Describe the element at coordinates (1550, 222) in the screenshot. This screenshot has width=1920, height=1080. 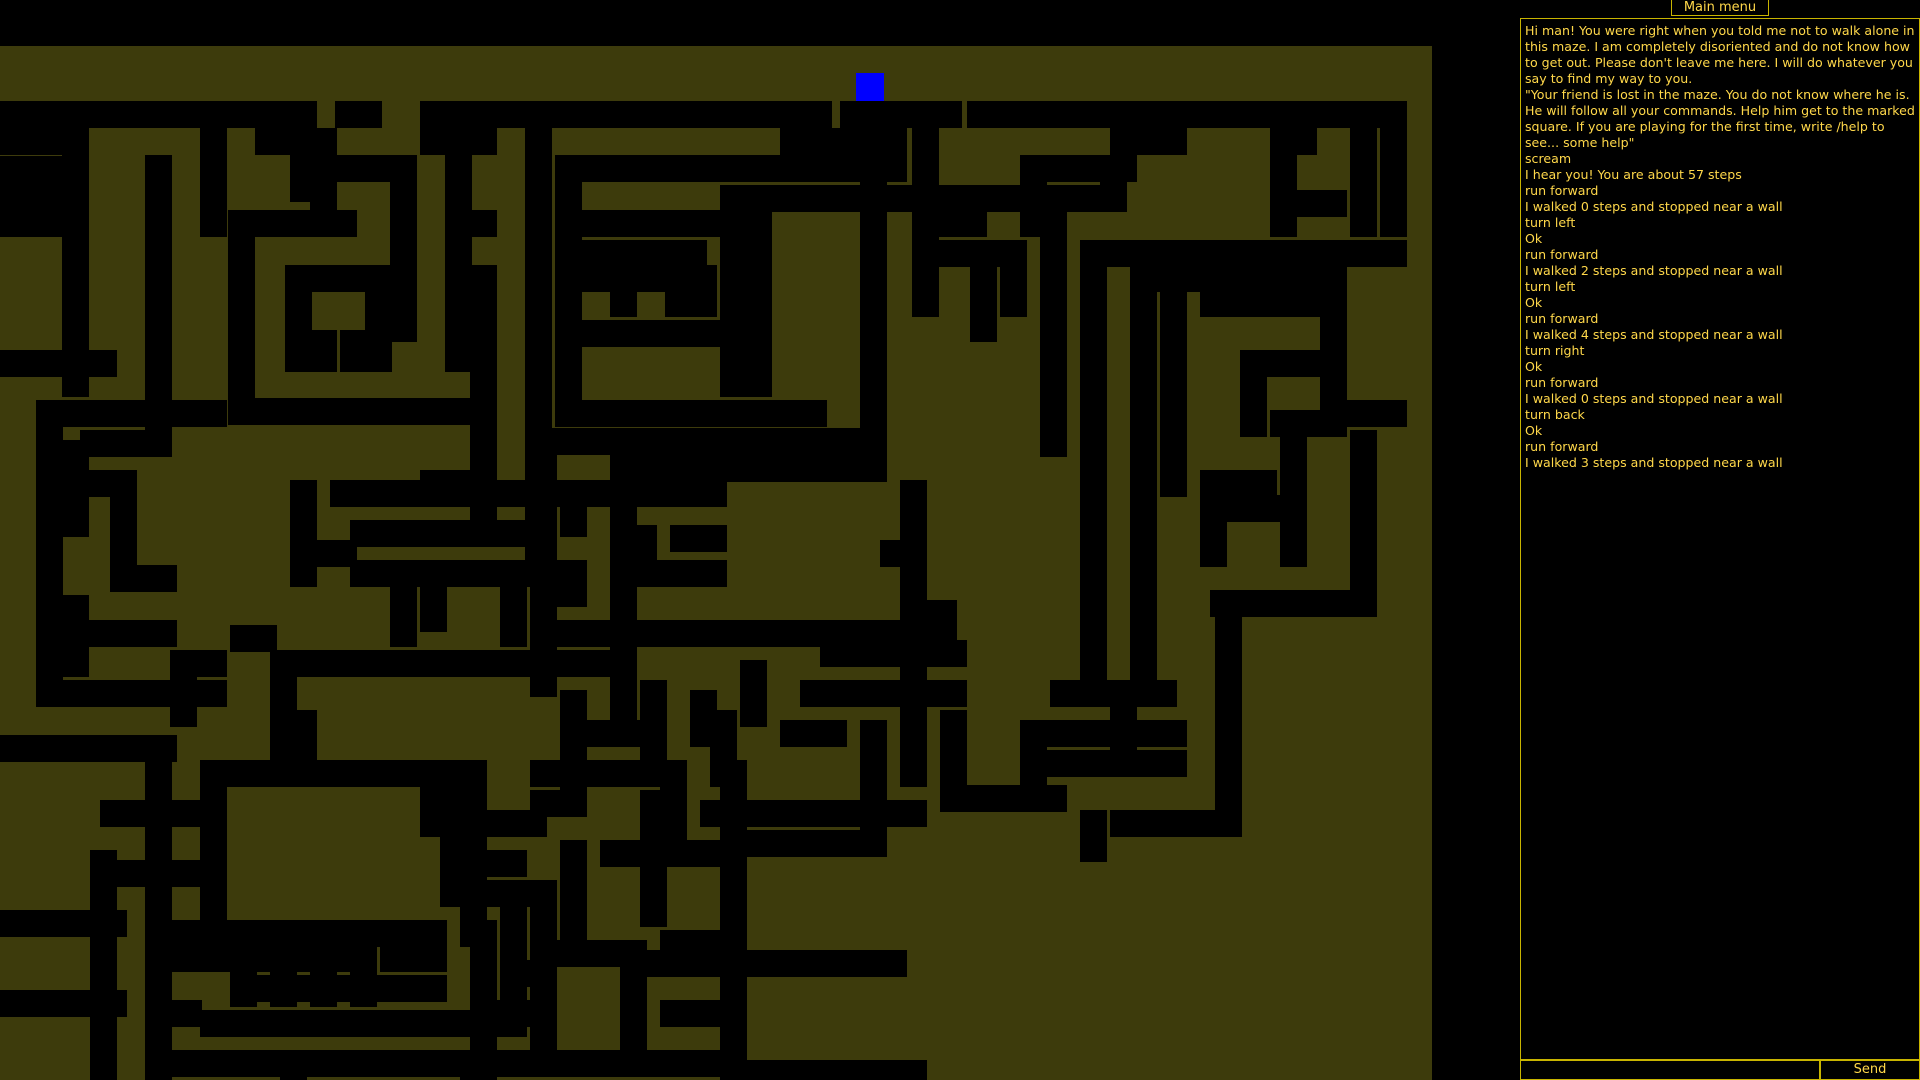
I see `chat-message: turn left` at that location.